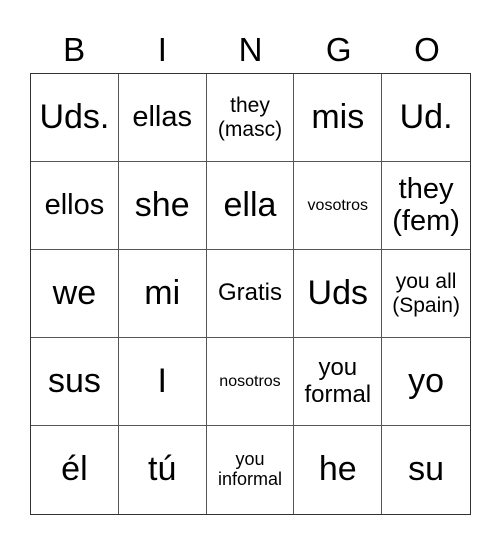 This screenshot has width=500, height=544. I want to click on bingo-cell: vosotros, so click(338, 206).